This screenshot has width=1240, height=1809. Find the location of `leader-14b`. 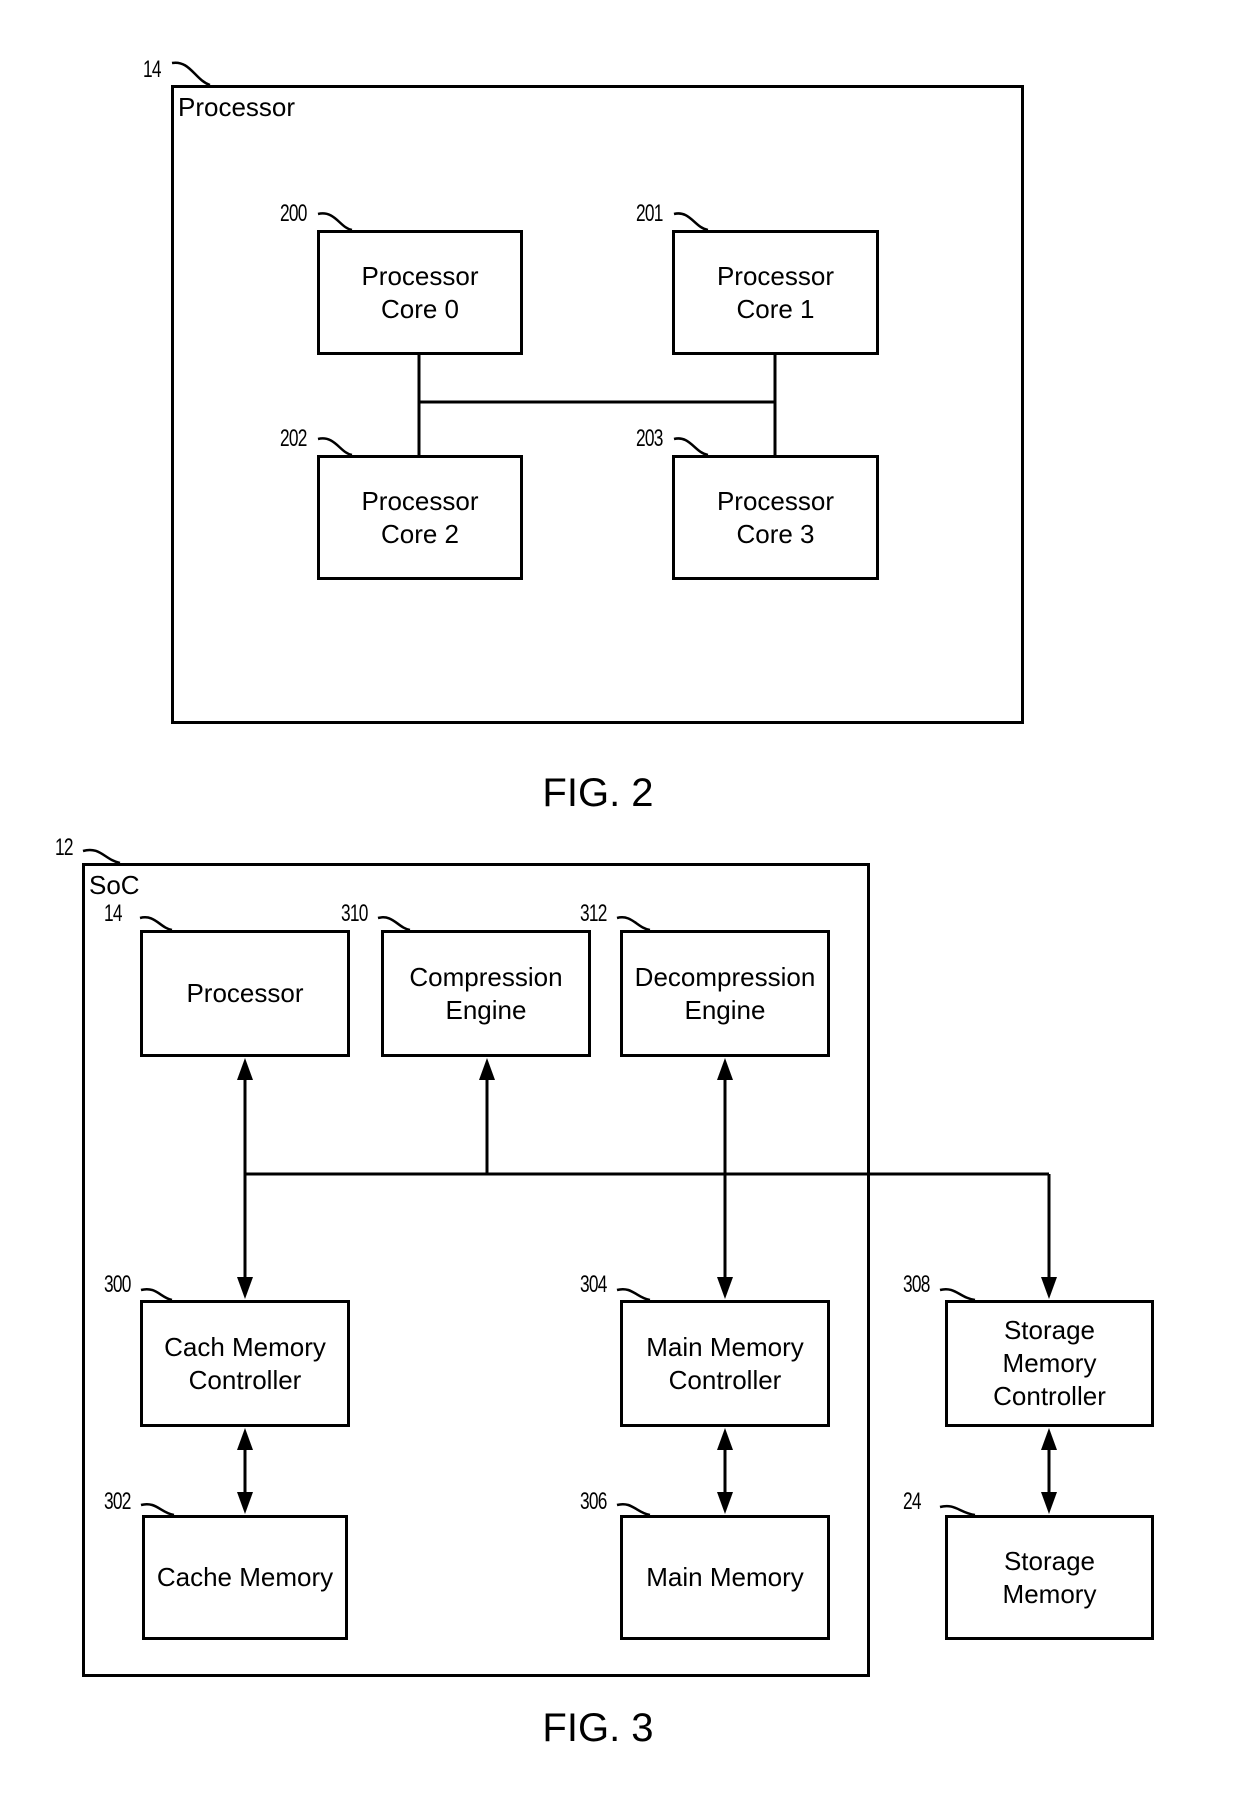

leader-14b is located at coordinates (156, 924).